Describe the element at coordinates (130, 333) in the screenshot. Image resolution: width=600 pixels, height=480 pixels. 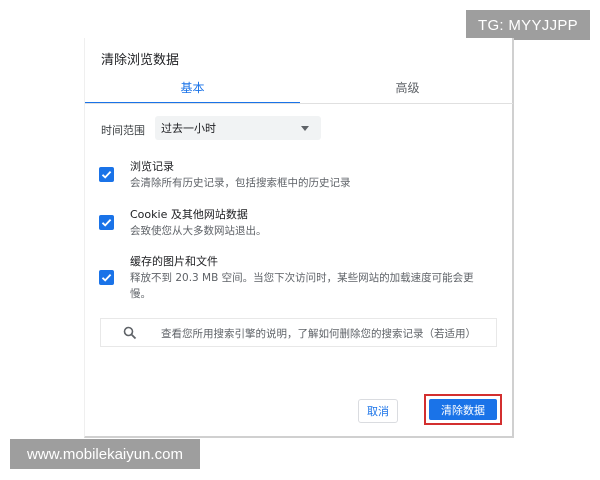
I see `search-icon` at that location.